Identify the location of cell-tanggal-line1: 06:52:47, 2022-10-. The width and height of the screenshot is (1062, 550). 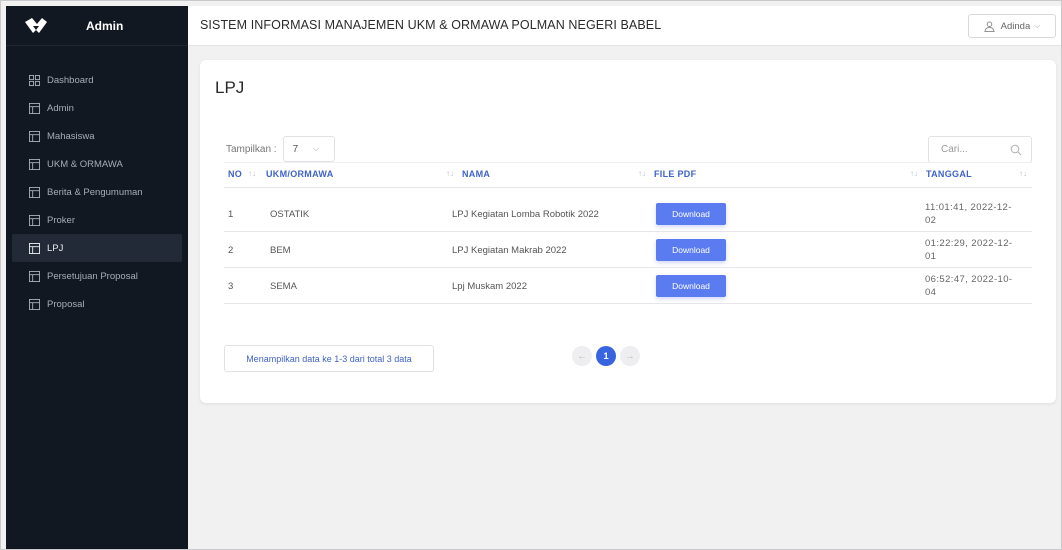
(969, 279).